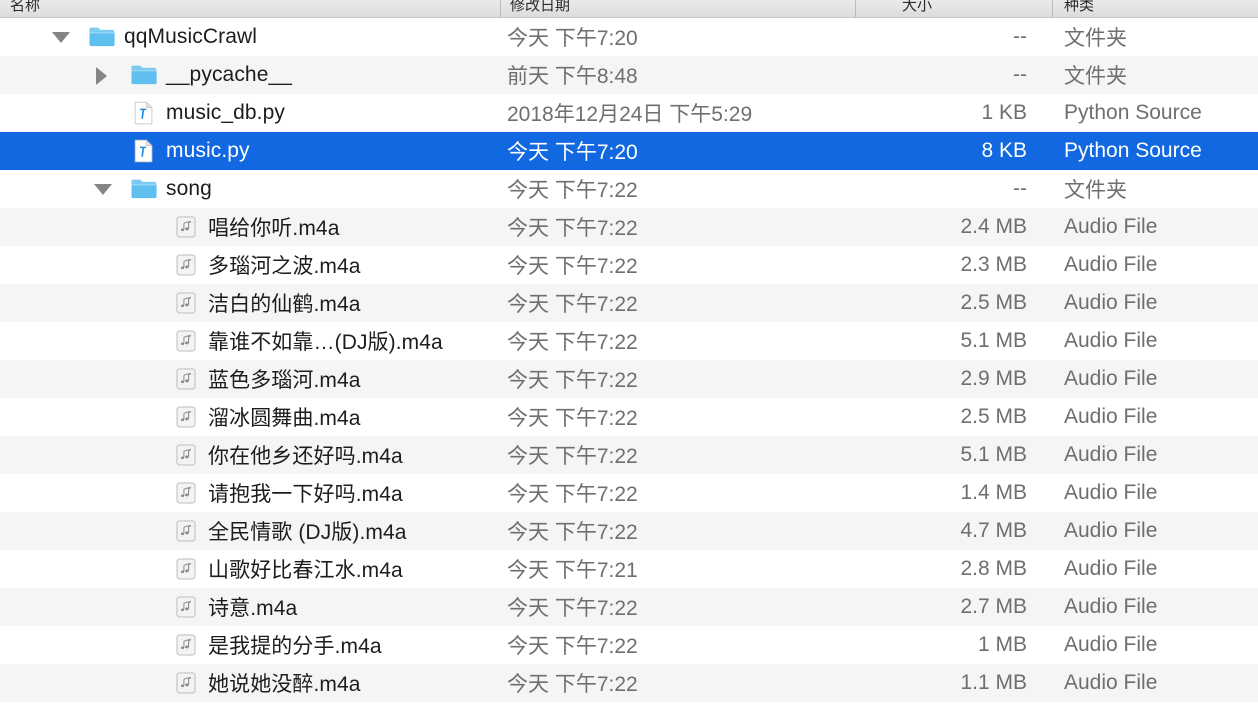 This screenshot has height=706, width=1258. Describe the element at coordinates (1004, 150) in the screenshot. I see `cell-size: 8 KB` at that location.